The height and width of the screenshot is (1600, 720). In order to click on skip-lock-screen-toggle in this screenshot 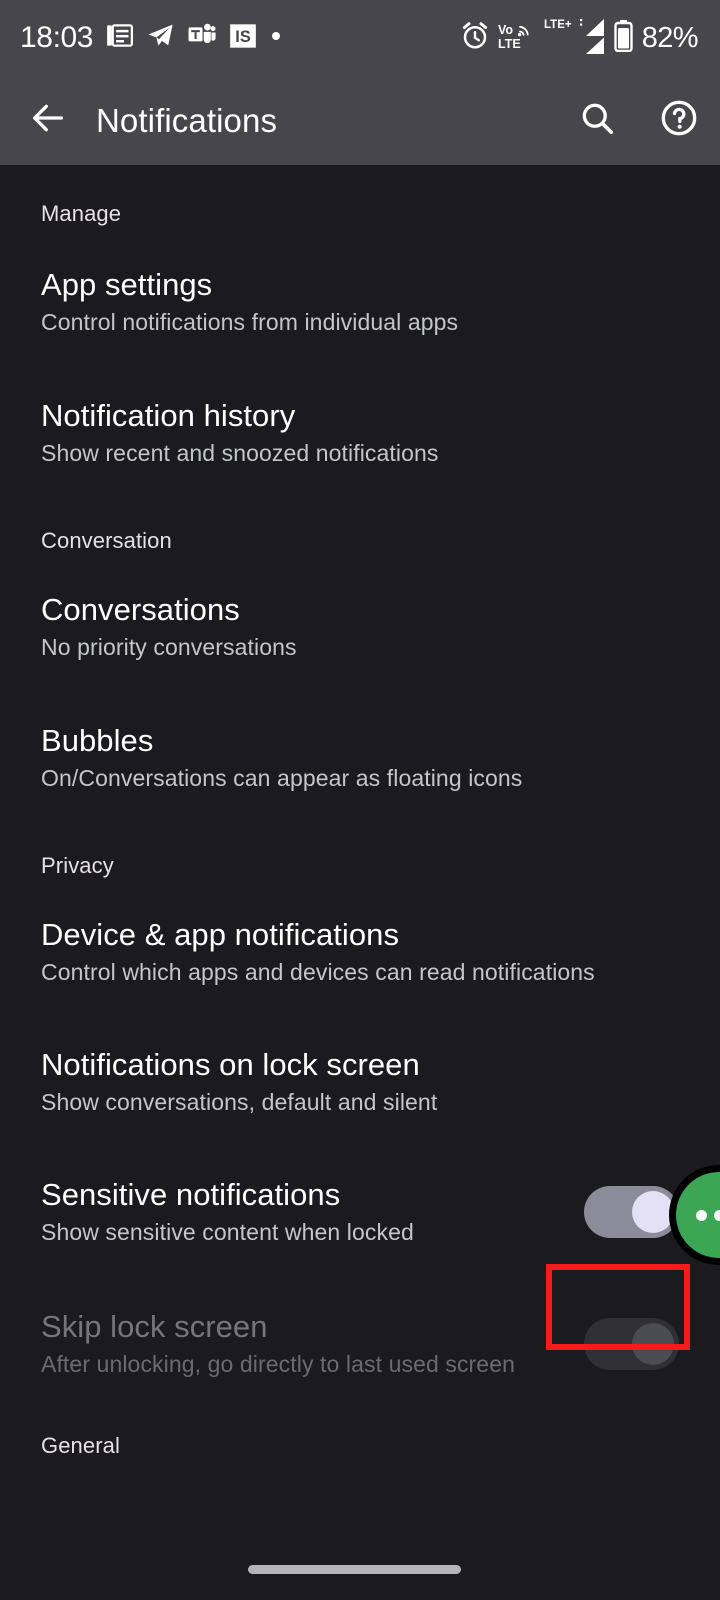, I will do `click(631, 1344)`.